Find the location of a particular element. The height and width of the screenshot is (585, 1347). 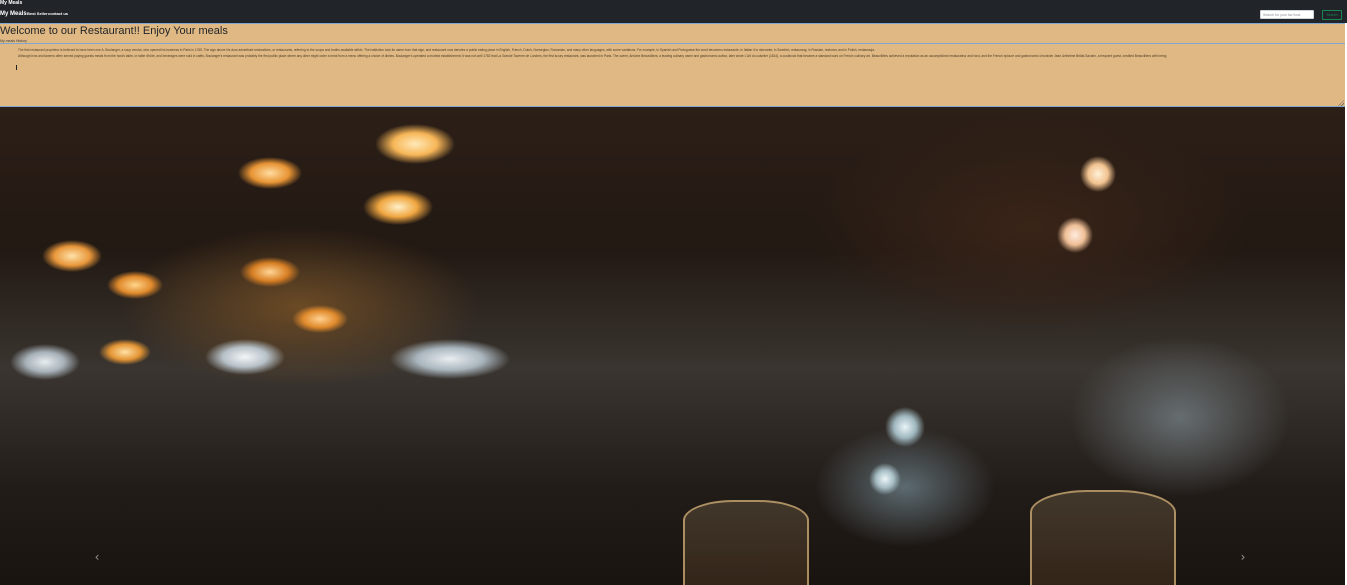

chevron-right-icon: › is located at coordinates (1243, 557).